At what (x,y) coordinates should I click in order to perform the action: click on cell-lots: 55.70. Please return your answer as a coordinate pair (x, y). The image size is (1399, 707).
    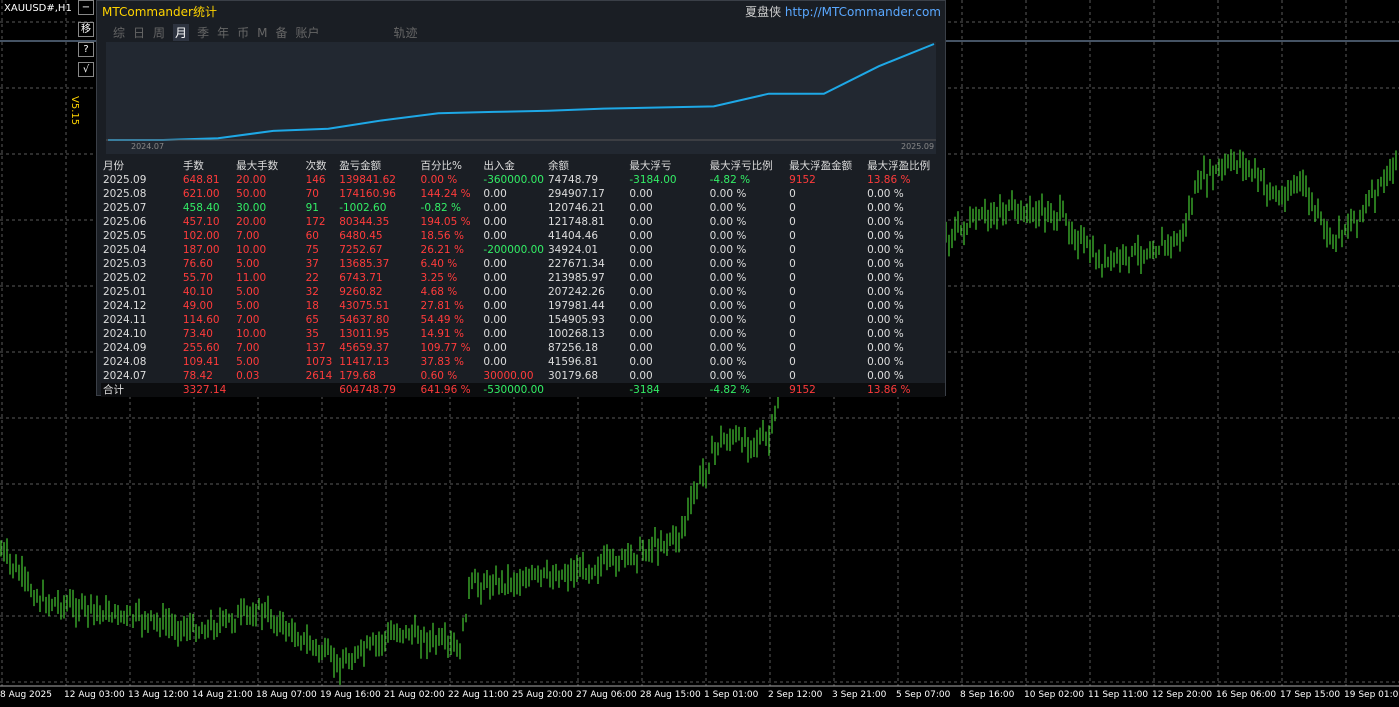
    Looking at the image, I should click on (197, 277).